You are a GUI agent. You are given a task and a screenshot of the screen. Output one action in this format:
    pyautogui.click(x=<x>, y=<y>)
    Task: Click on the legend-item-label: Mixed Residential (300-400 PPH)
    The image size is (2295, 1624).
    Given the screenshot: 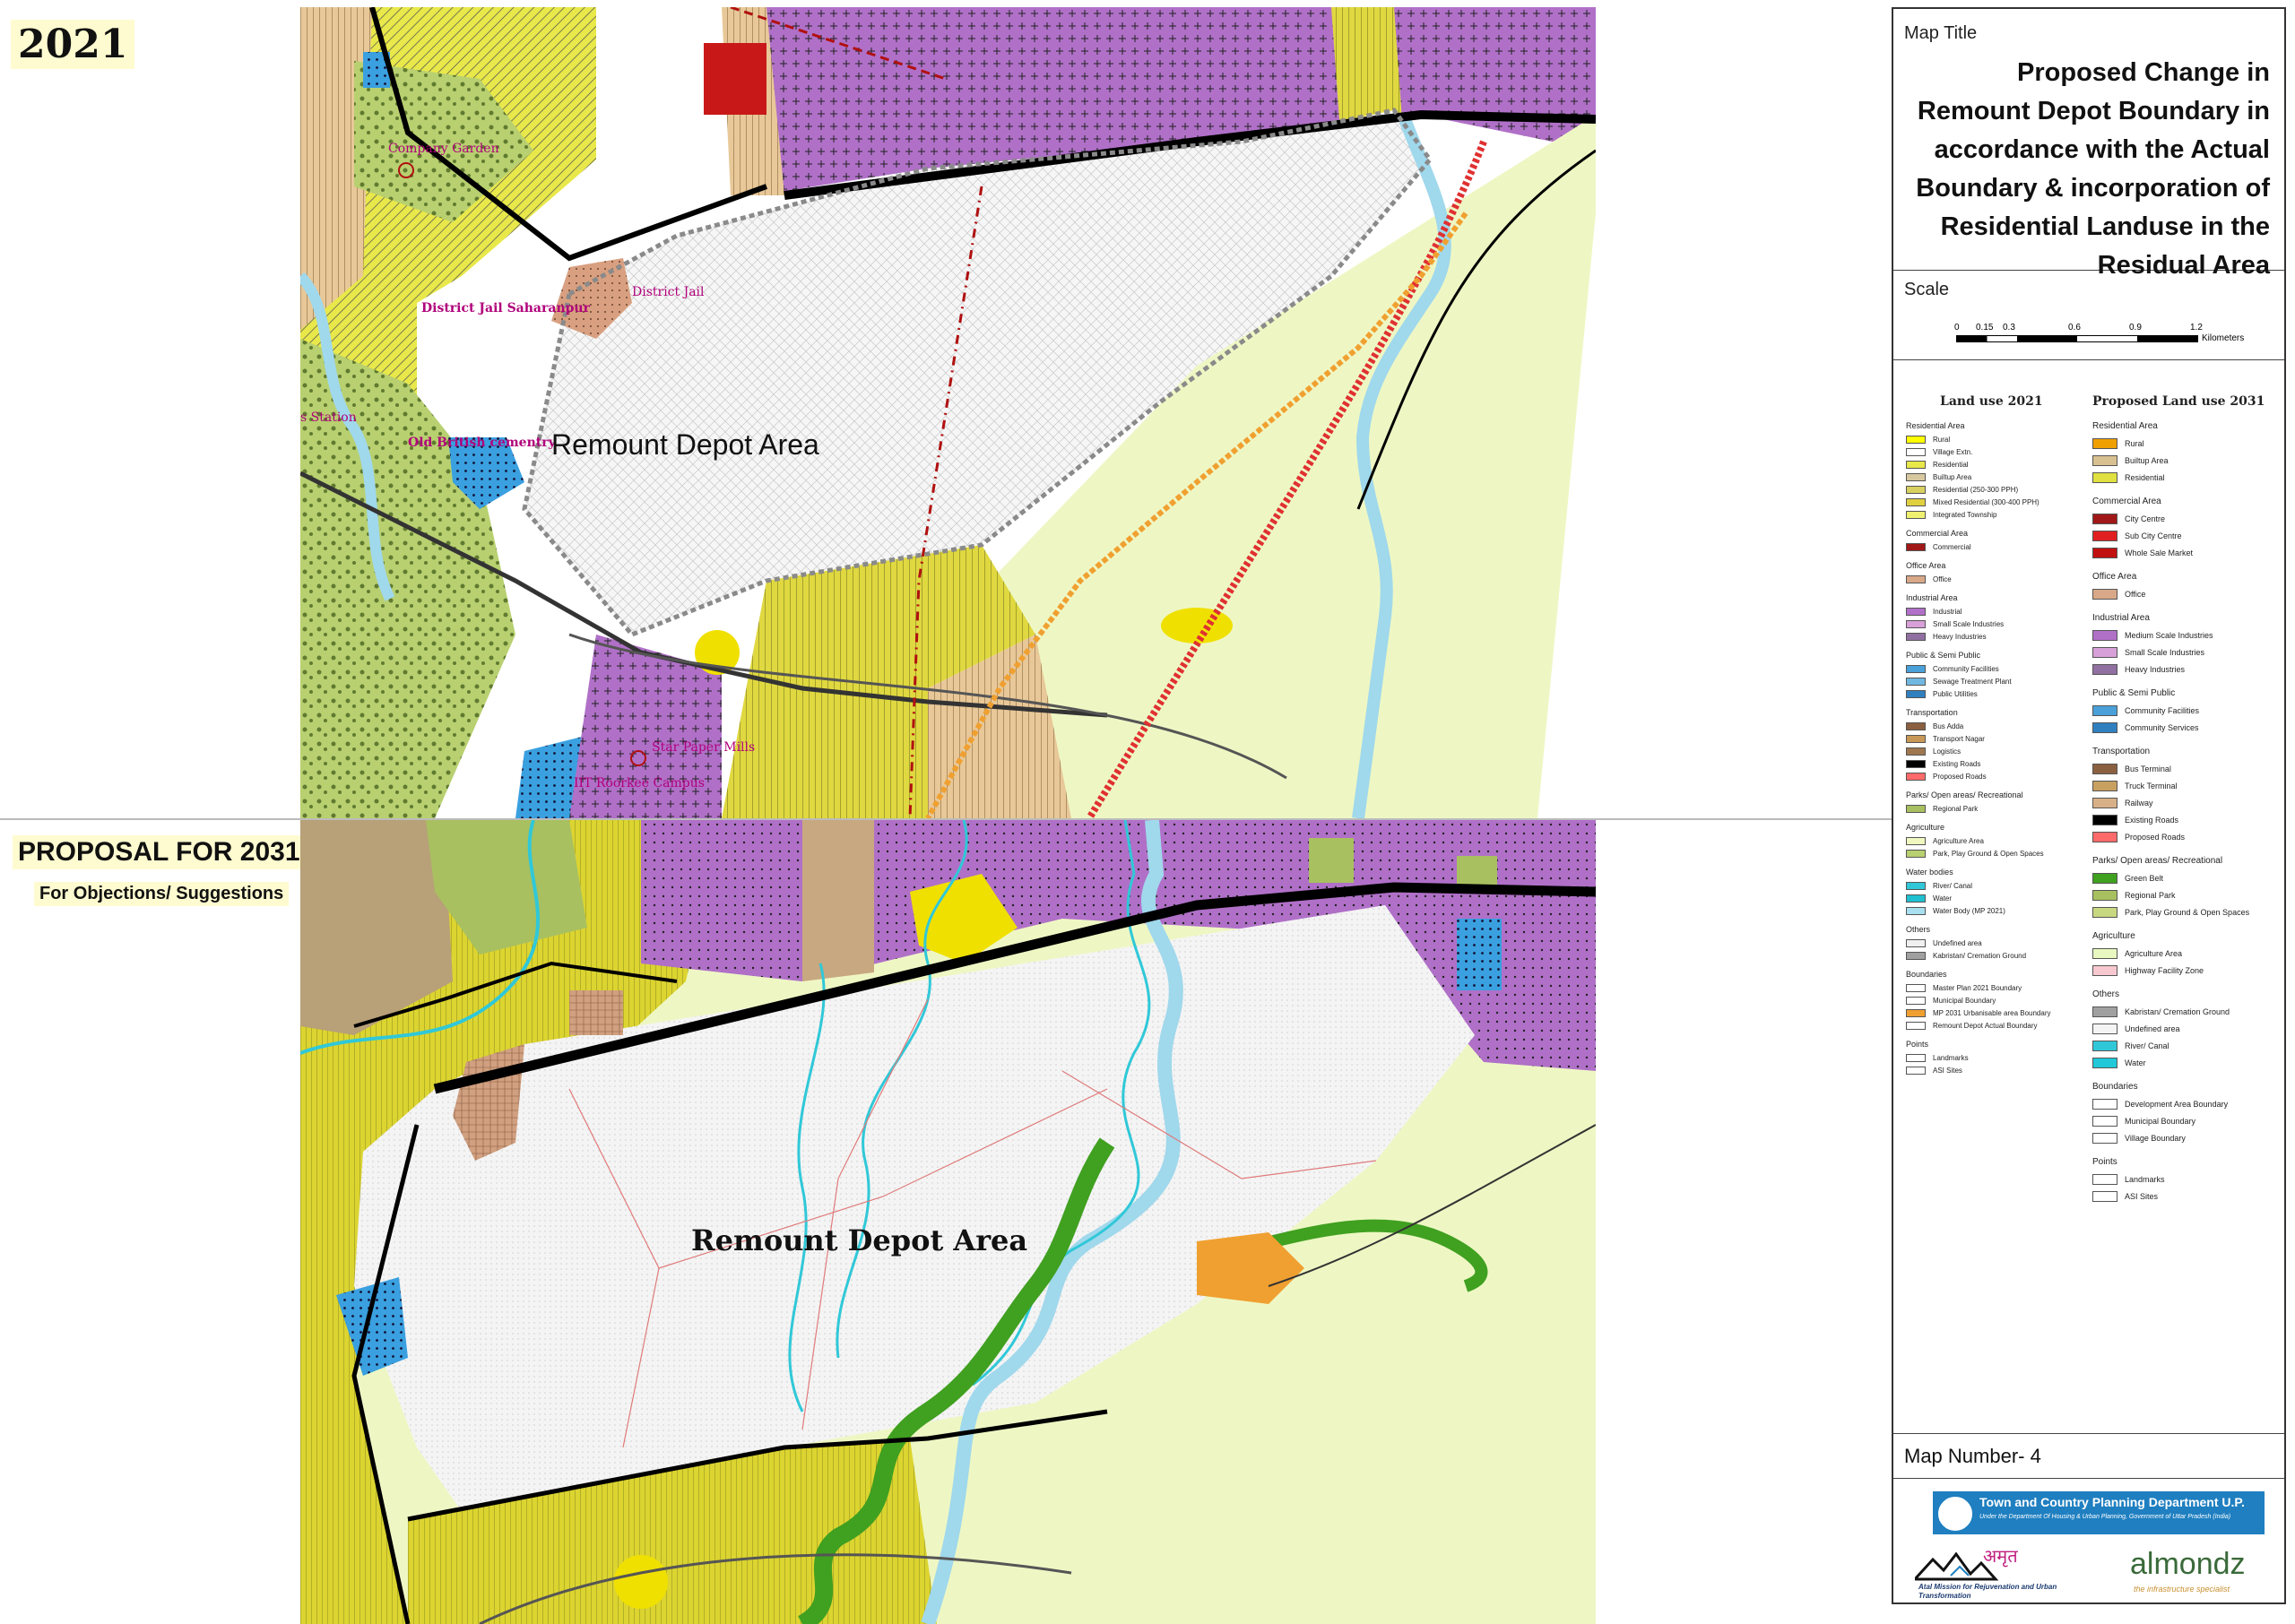 What is the action you would take?
    pyautogui.click(x=1986, y=502)
    